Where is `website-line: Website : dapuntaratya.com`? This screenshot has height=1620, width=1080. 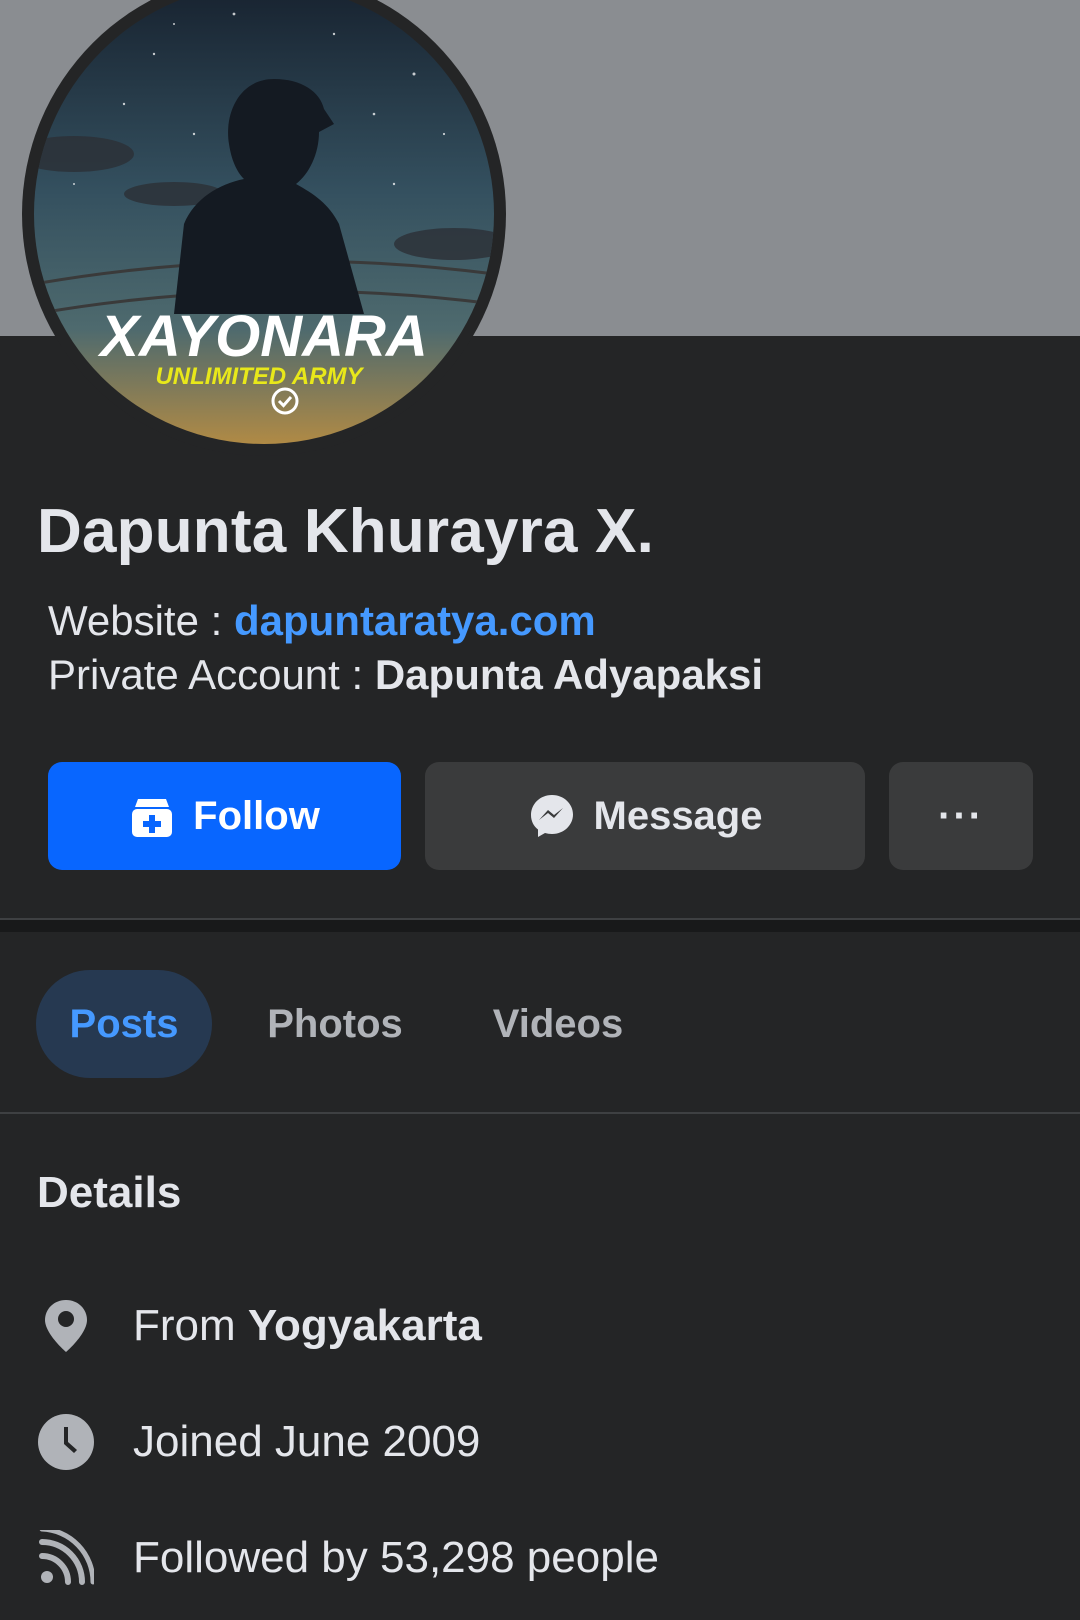 website-line: Website : dapuntaratya.com is located at coordinates (405, 621).